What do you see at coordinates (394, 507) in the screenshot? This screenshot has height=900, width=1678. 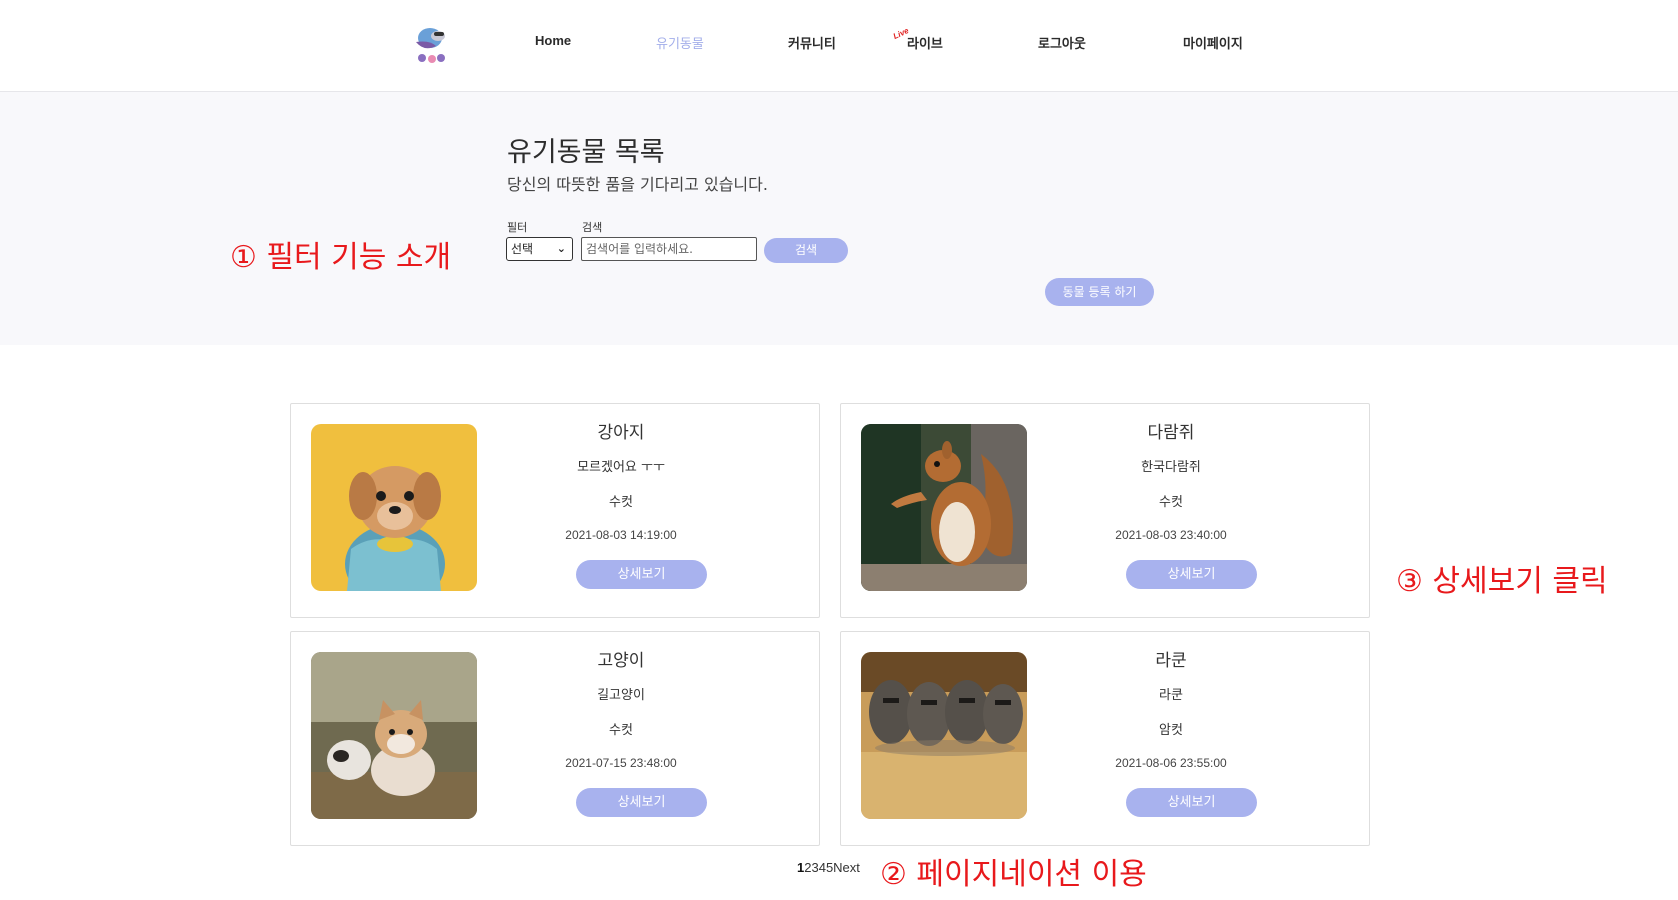 I see `puppy-photo` at bounding box center [394, 507].